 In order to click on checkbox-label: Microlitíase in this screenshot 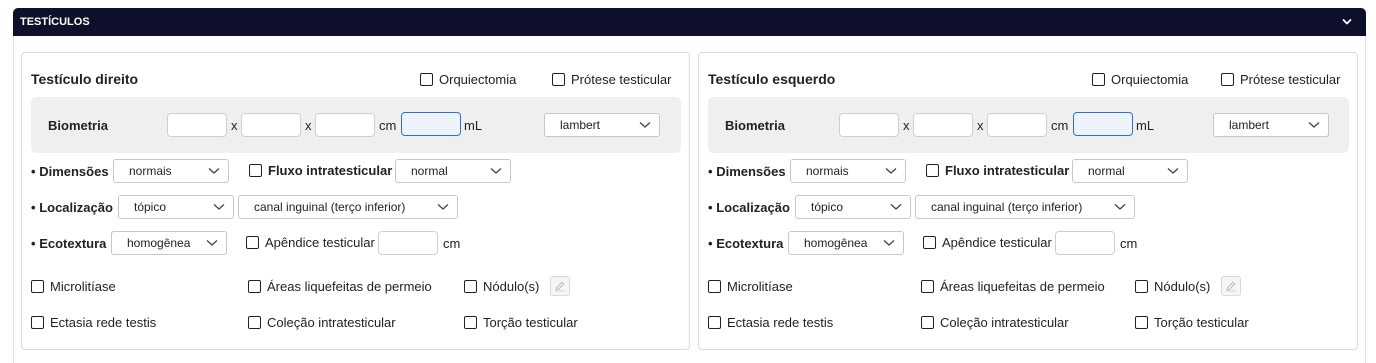, I will do `click(760, 286)`.